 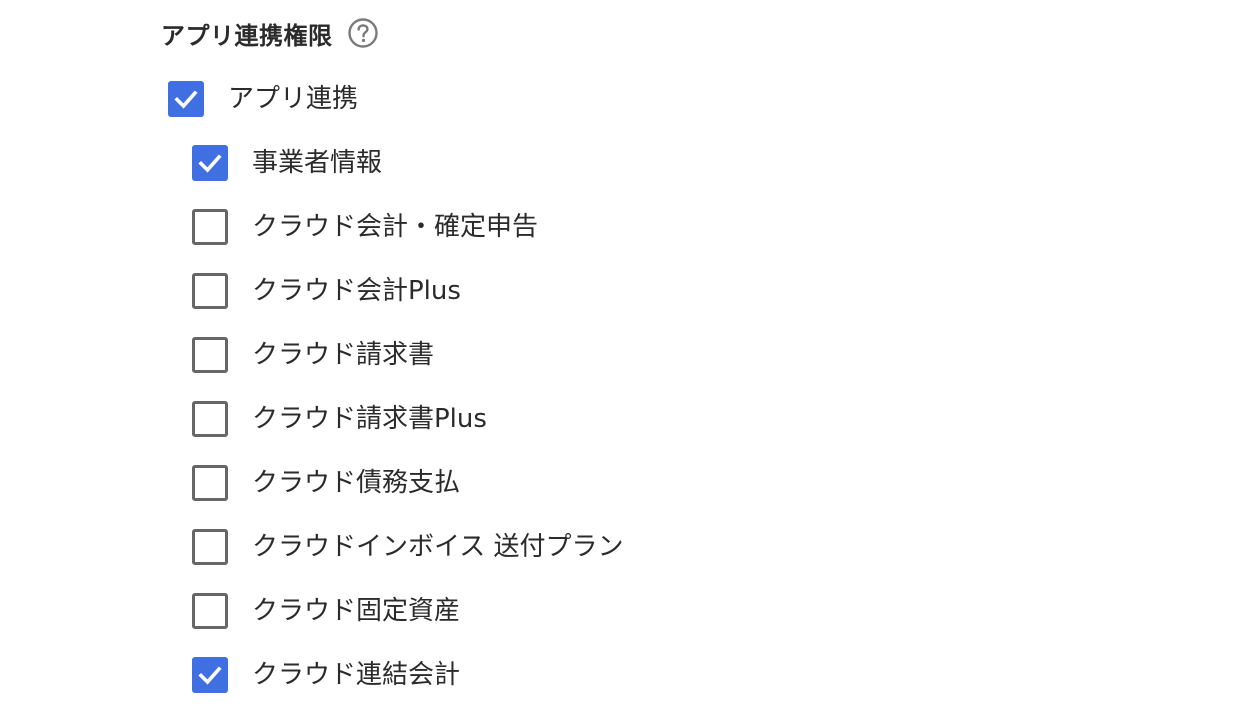 What do you see at coordinates (210, 611) in the screenshot?
I see `checkbox-cloud-fixed-assets` at bounding box center [210, 611].